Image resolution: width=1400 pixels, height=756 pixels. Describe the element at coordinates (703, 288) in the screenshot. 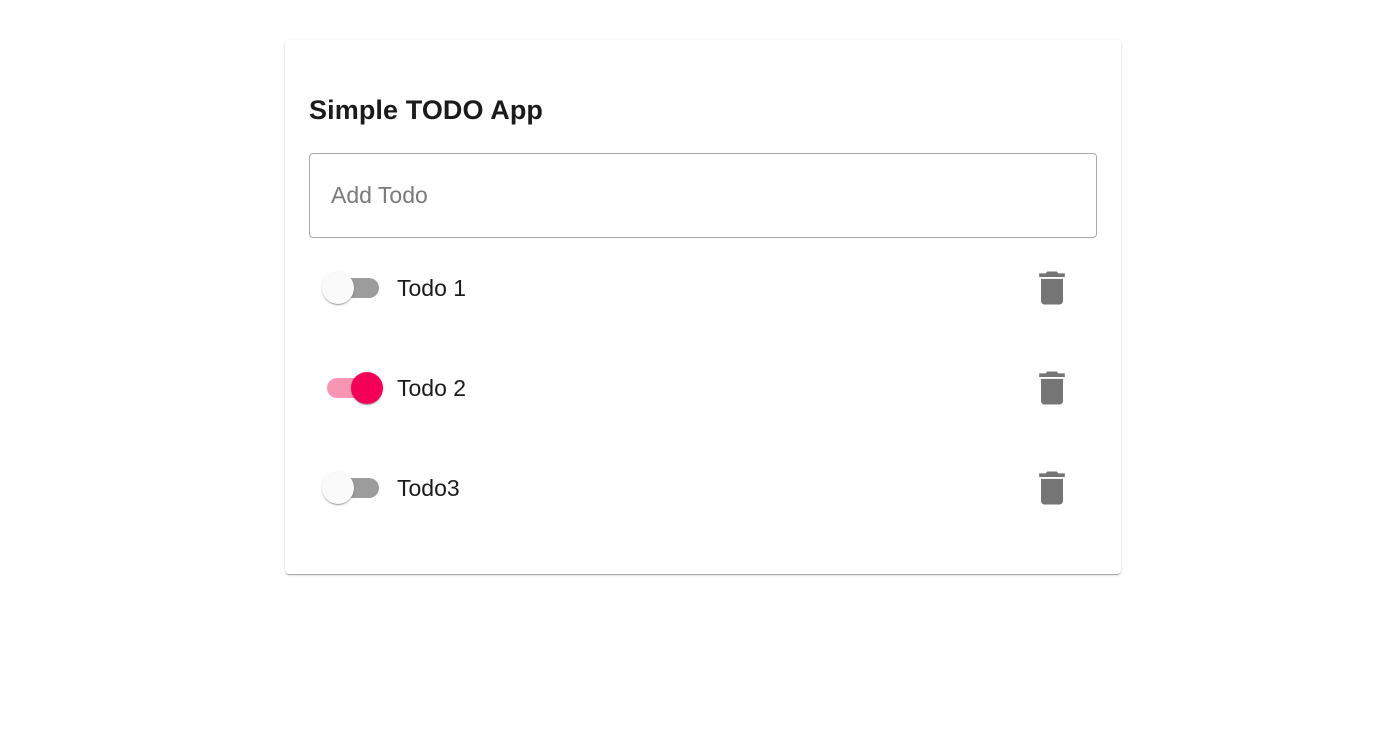

I see `todo-item: Todo 1` at that location.